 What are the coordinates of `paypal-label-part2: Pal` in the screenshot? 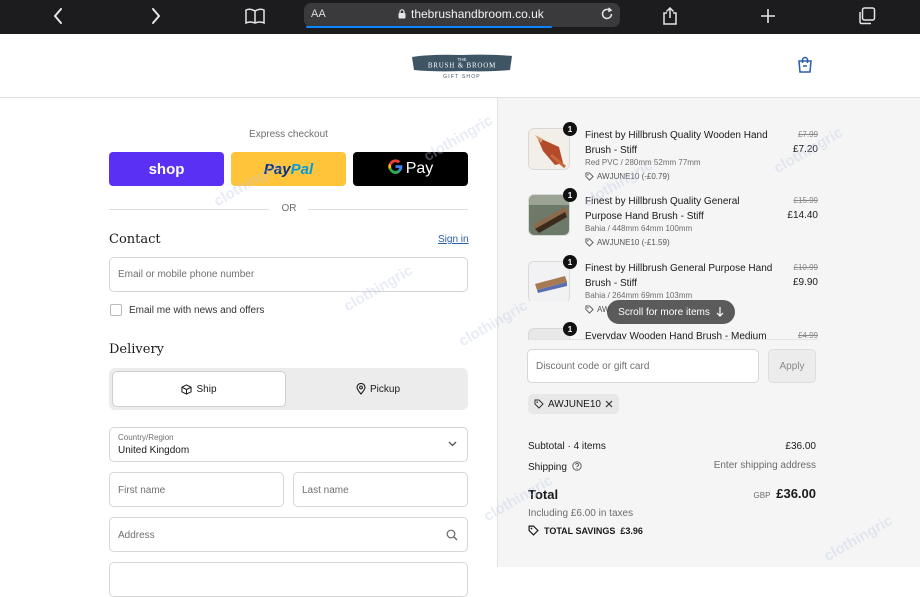 It's located at (302, 169).